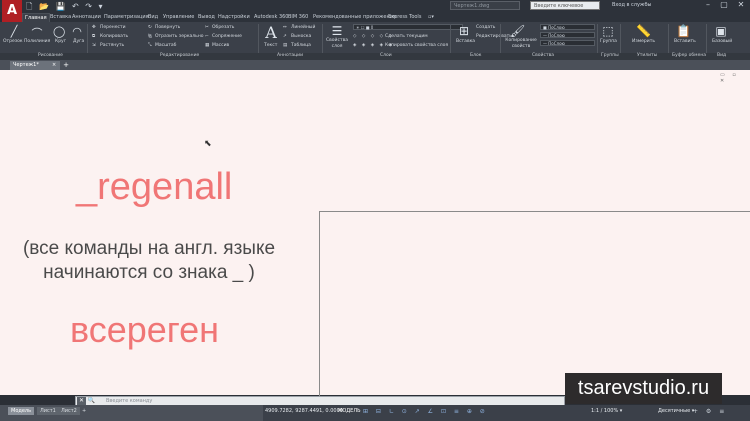 The width and height of the screenshot is (750, 421). Describe the element at coordinates (94, 46) in the screenshot. I see `stretch-icon: ⇲` at that location.